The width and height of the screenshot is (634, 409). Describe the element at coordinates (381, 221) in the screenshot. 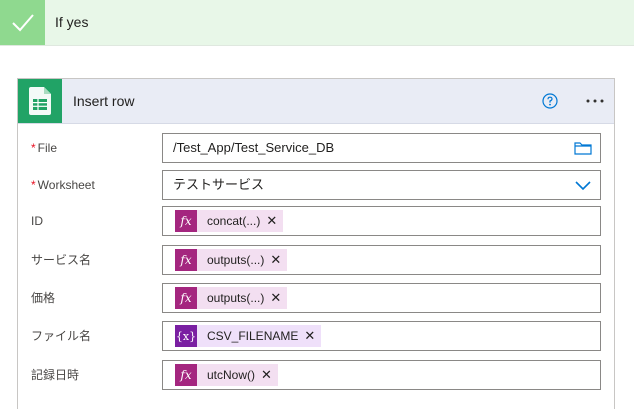

I see `id-field: fx concat(...) ✕` at that location.